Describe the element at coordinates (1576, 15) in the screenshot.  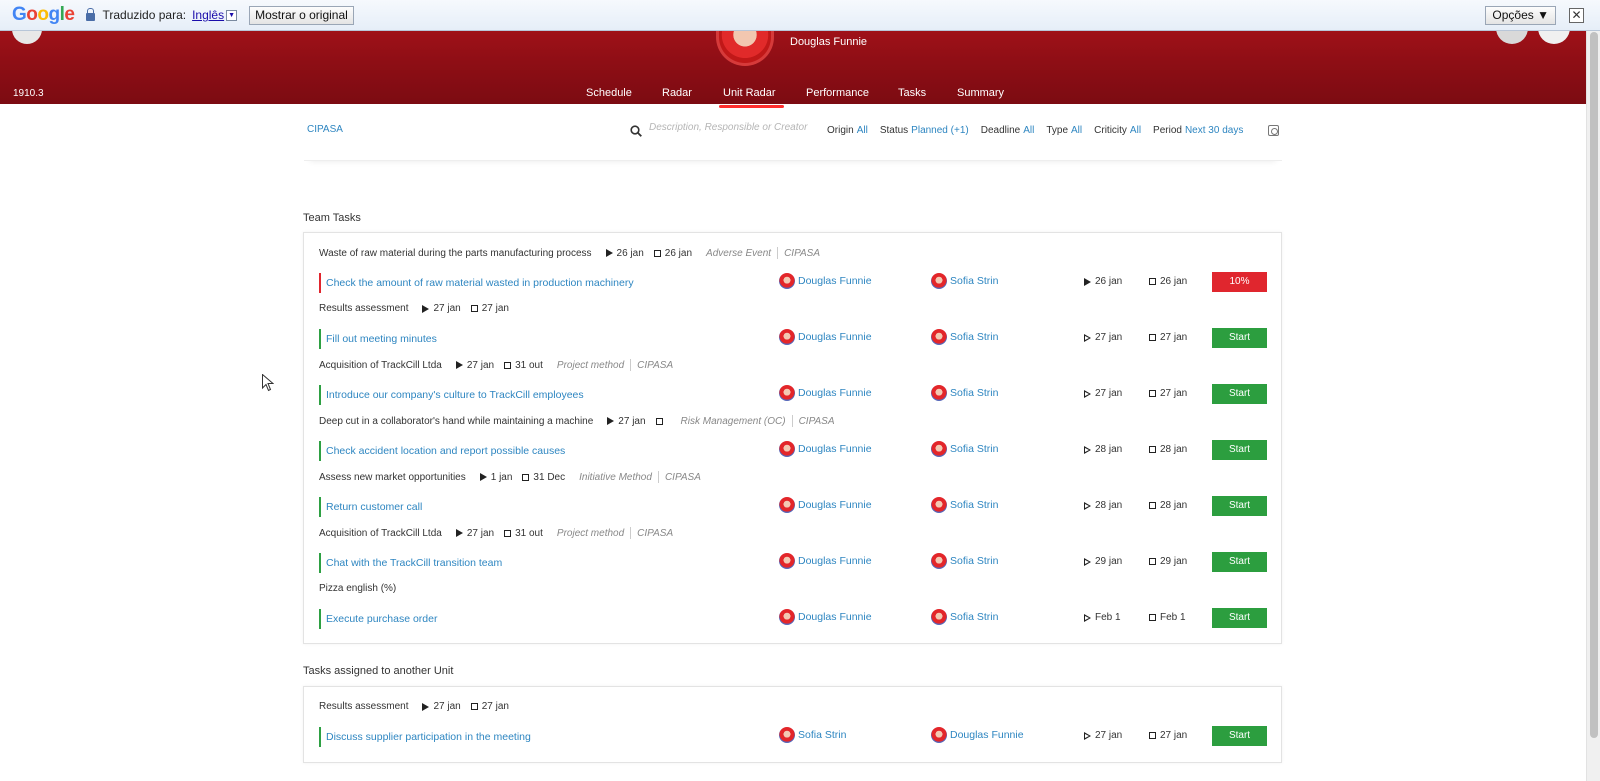
I see `close-icon: ✕` at that location.